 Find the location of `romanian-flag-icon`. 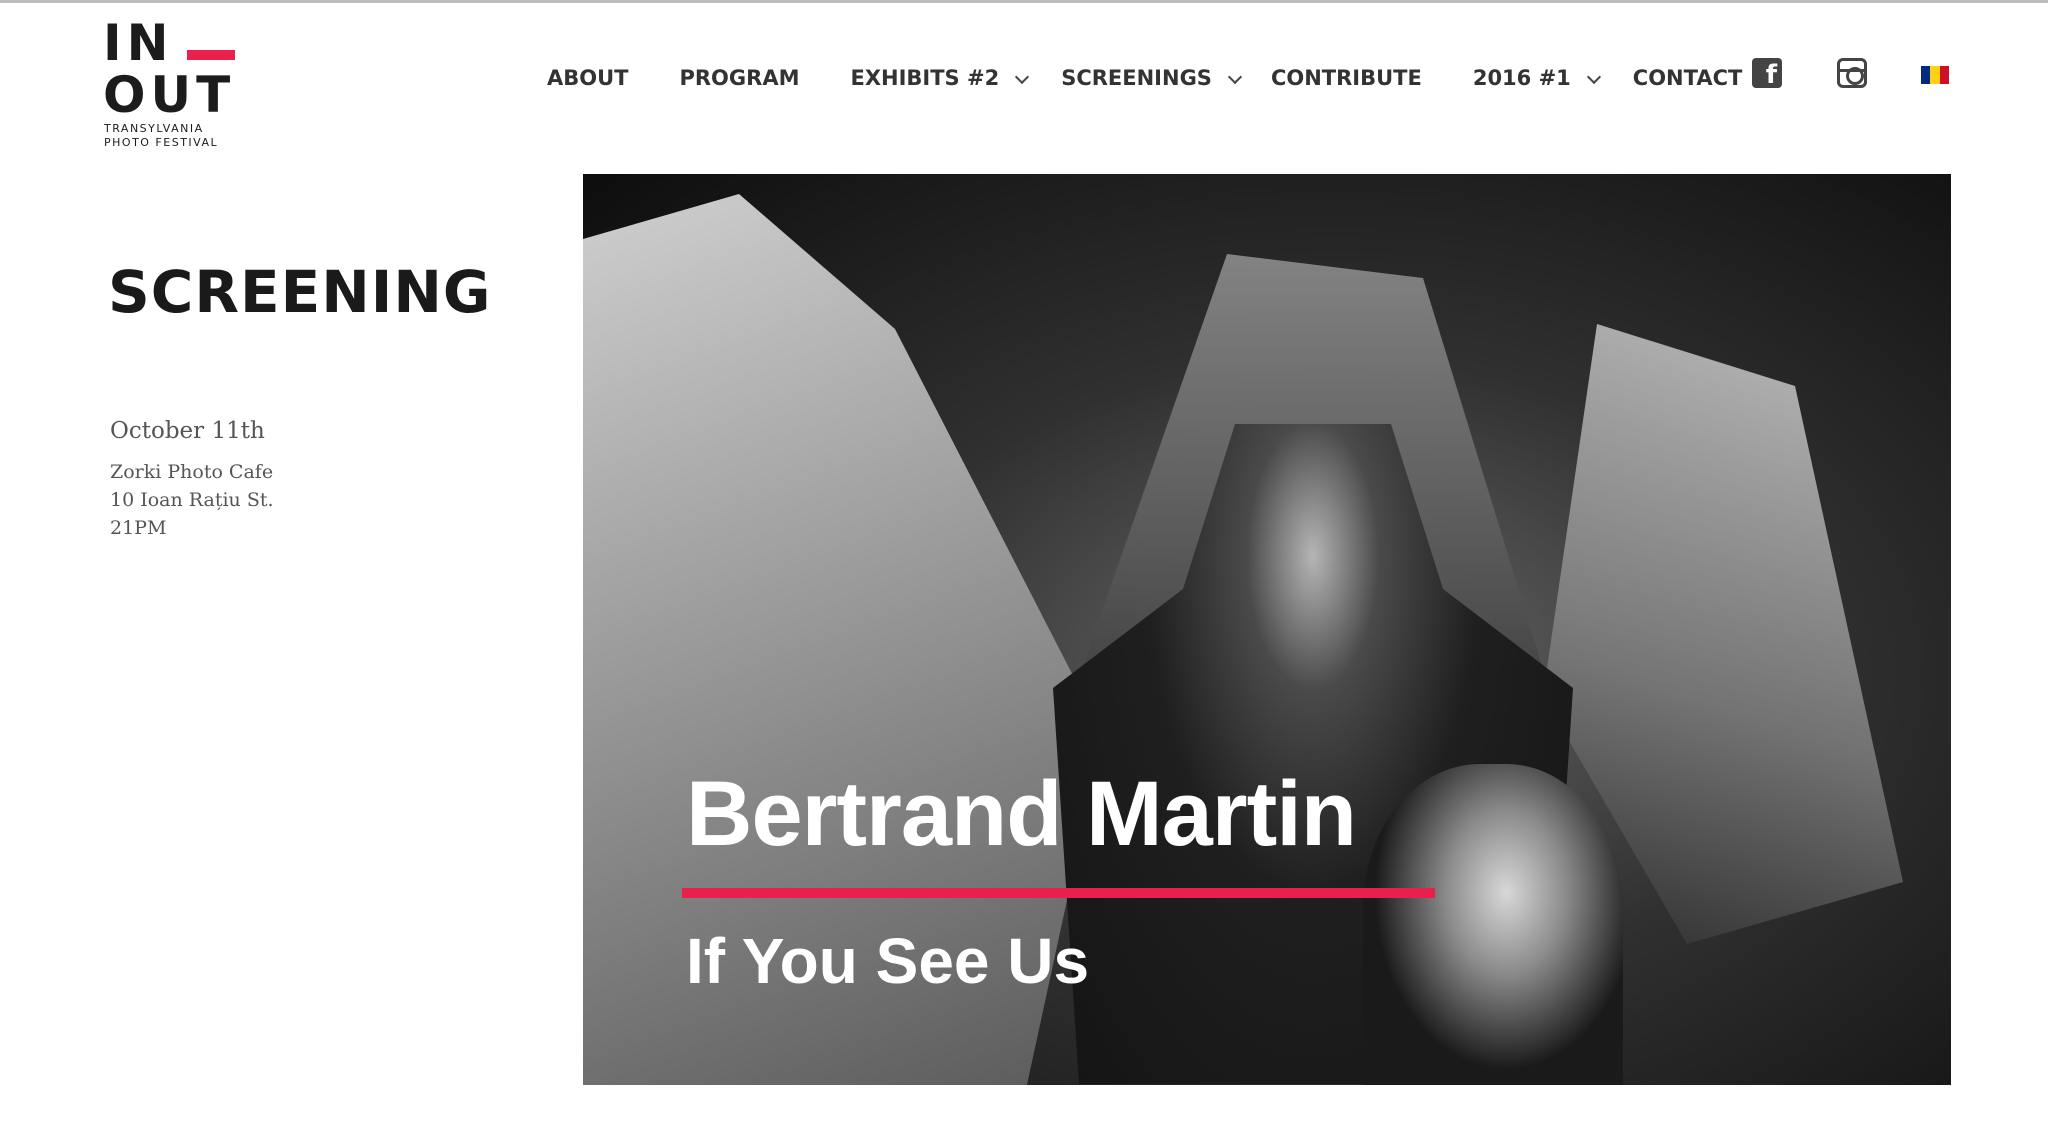

romanian-flag-icon is located at coordinates (1935, 75).